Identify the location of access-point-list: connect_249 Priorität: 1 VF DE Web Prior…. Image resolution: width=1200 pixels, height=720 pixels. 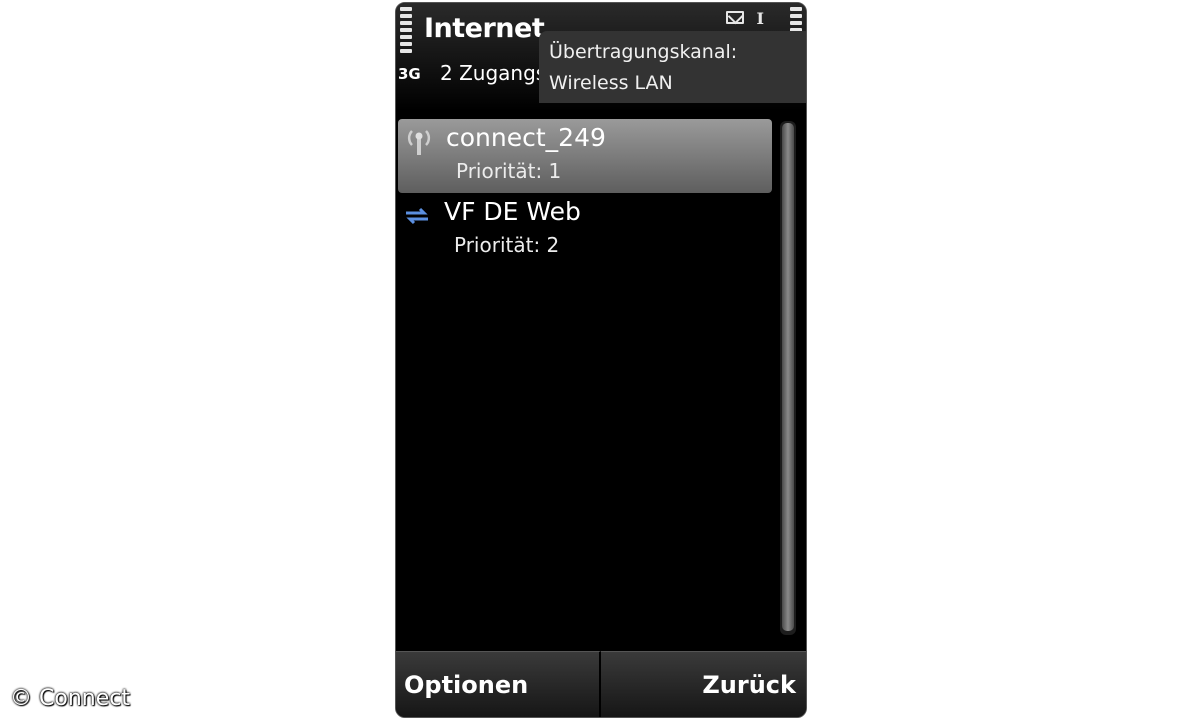
(586, 193).